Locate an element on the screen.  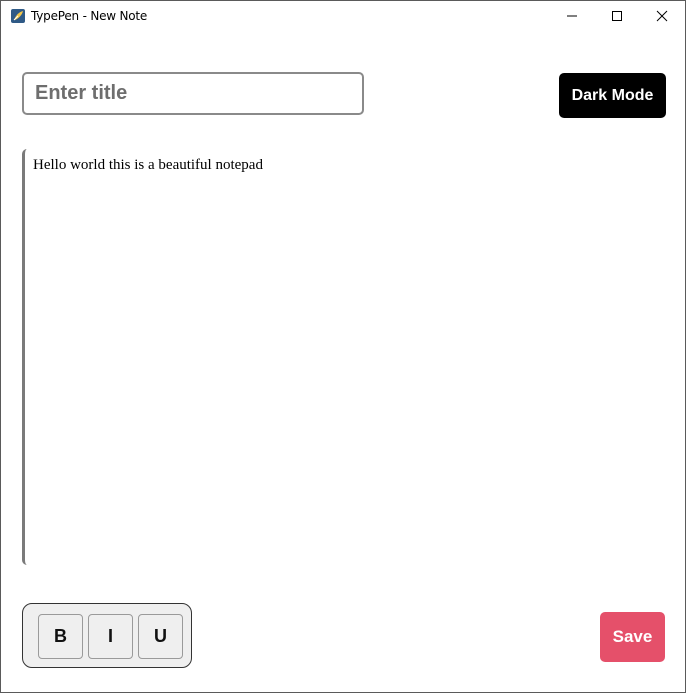
title-input is located at coordinates (193, 93).